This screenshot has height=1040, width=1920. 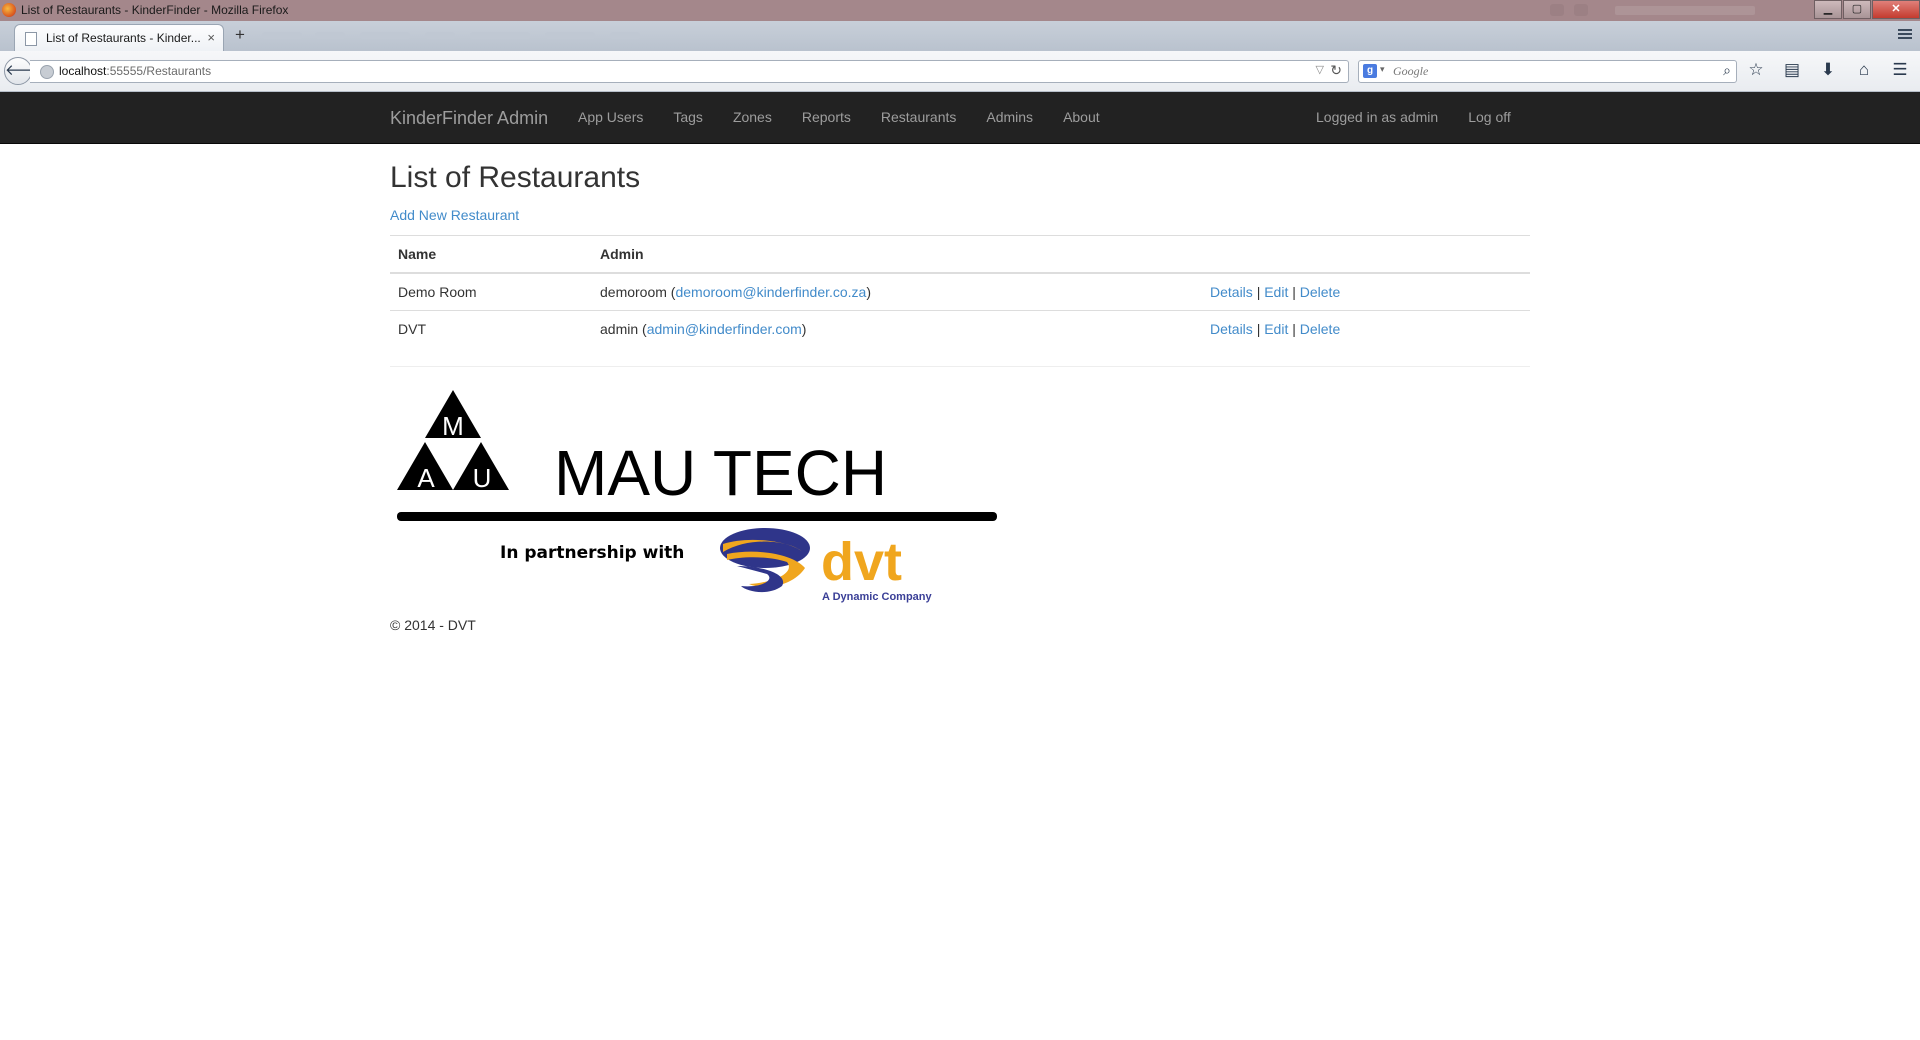 What do you see at coordinates (24, 71) in the screenshot?
I see `back-icon: 🡐` at bounding box center [24, 71].